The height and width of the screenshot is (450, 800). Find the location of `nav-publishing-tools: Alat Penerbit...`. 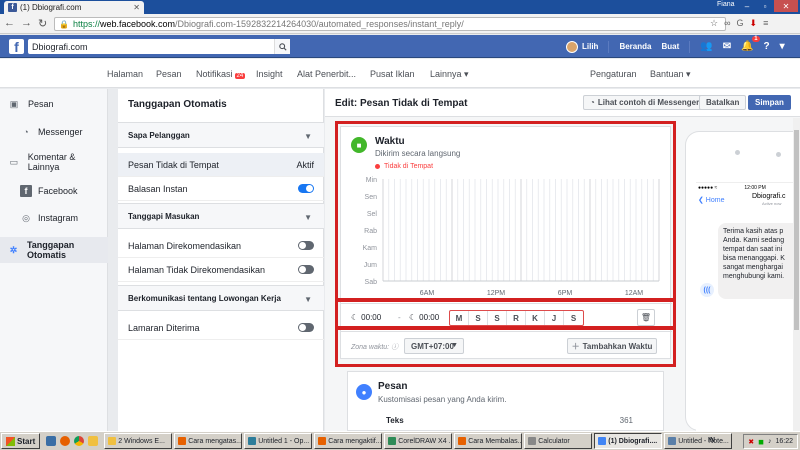

nav-publishing-tools: Alat Penerbit... is located at coordinates (326, 74).